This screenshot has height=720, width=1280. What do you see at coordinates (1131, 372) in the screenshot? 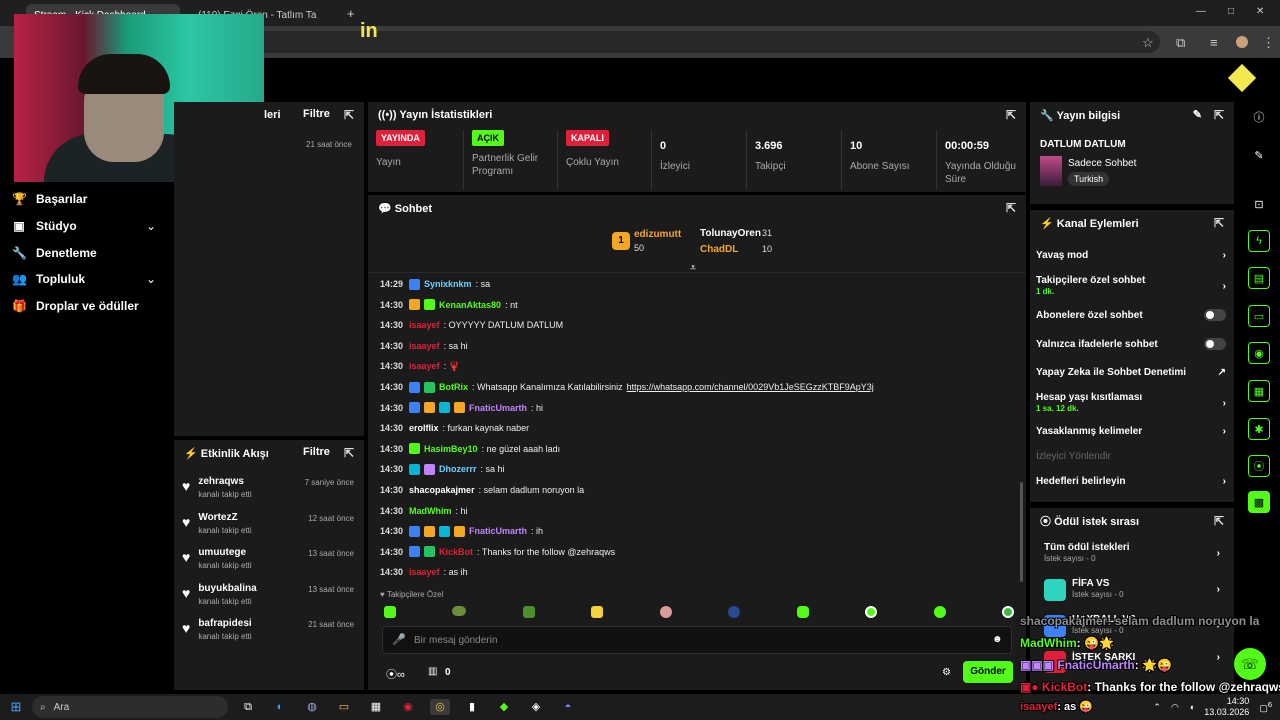
I see `ai-moderation-row: Yapay Zeka ile Sohbet Denetimi ↗` at bounding box center [1131, 372].